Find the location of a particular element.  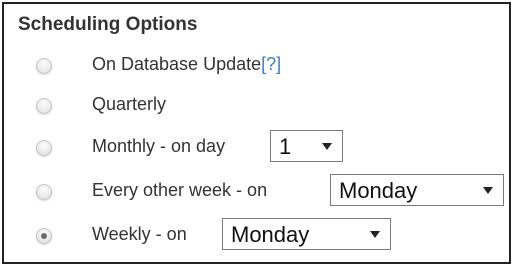

option-label-every-other-week: Every other week - on is located at coordinates (180, 190).